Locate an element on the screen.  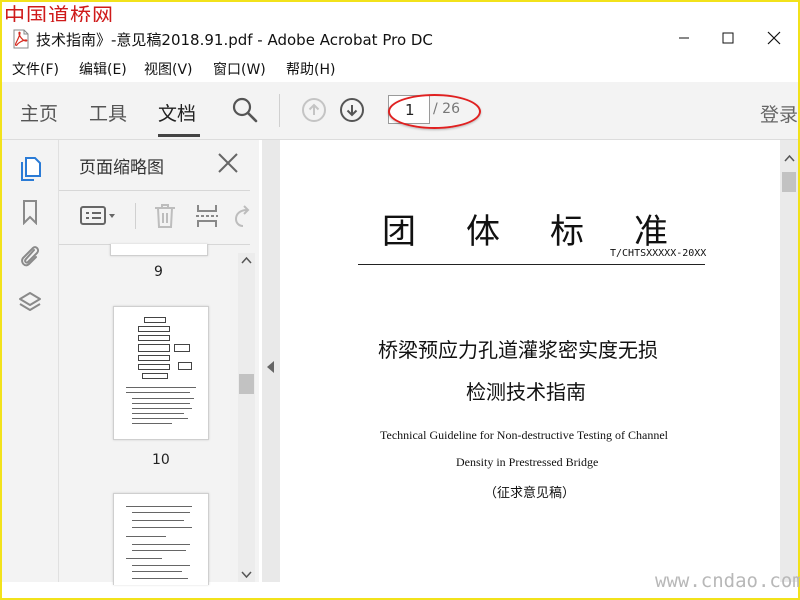
navigation-rail is located at coordinates (30, 361).